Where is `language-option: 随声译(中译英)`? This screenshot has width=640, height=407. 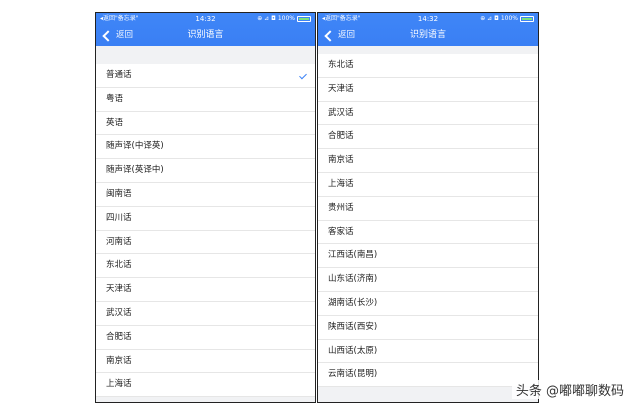
language-option: 随声译(中译英) is located at coordinates (205, 147).